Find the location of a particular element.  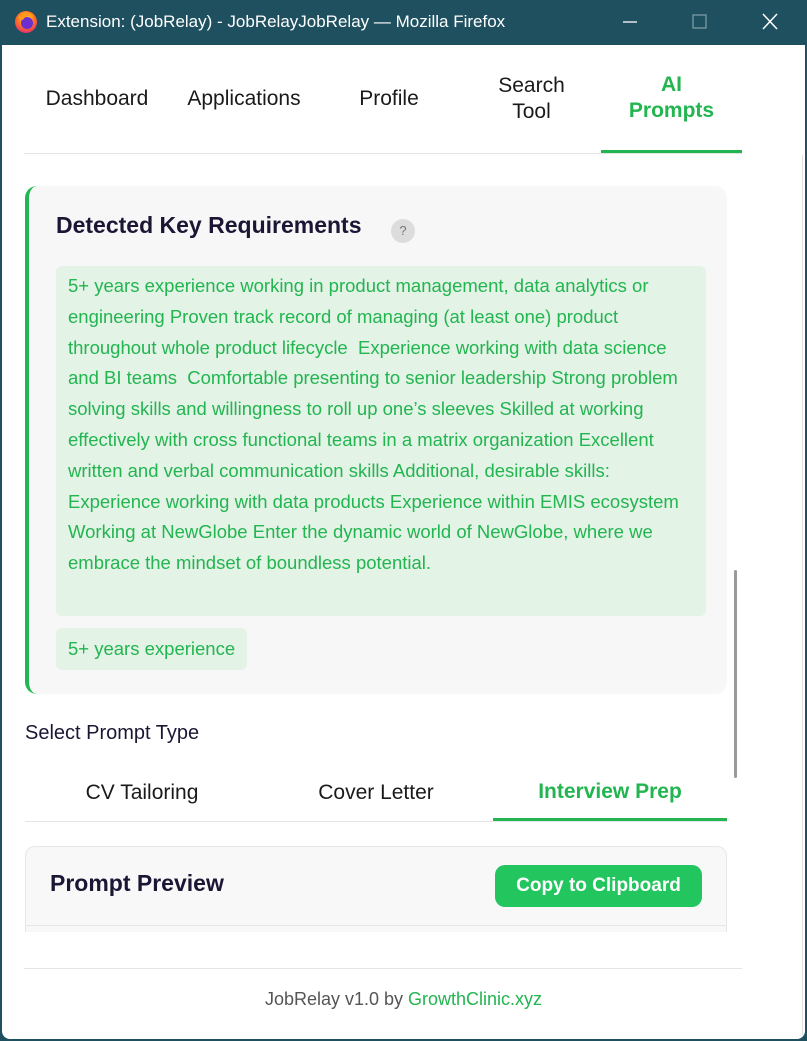

panel-edge is located at coordinates (802, 595).